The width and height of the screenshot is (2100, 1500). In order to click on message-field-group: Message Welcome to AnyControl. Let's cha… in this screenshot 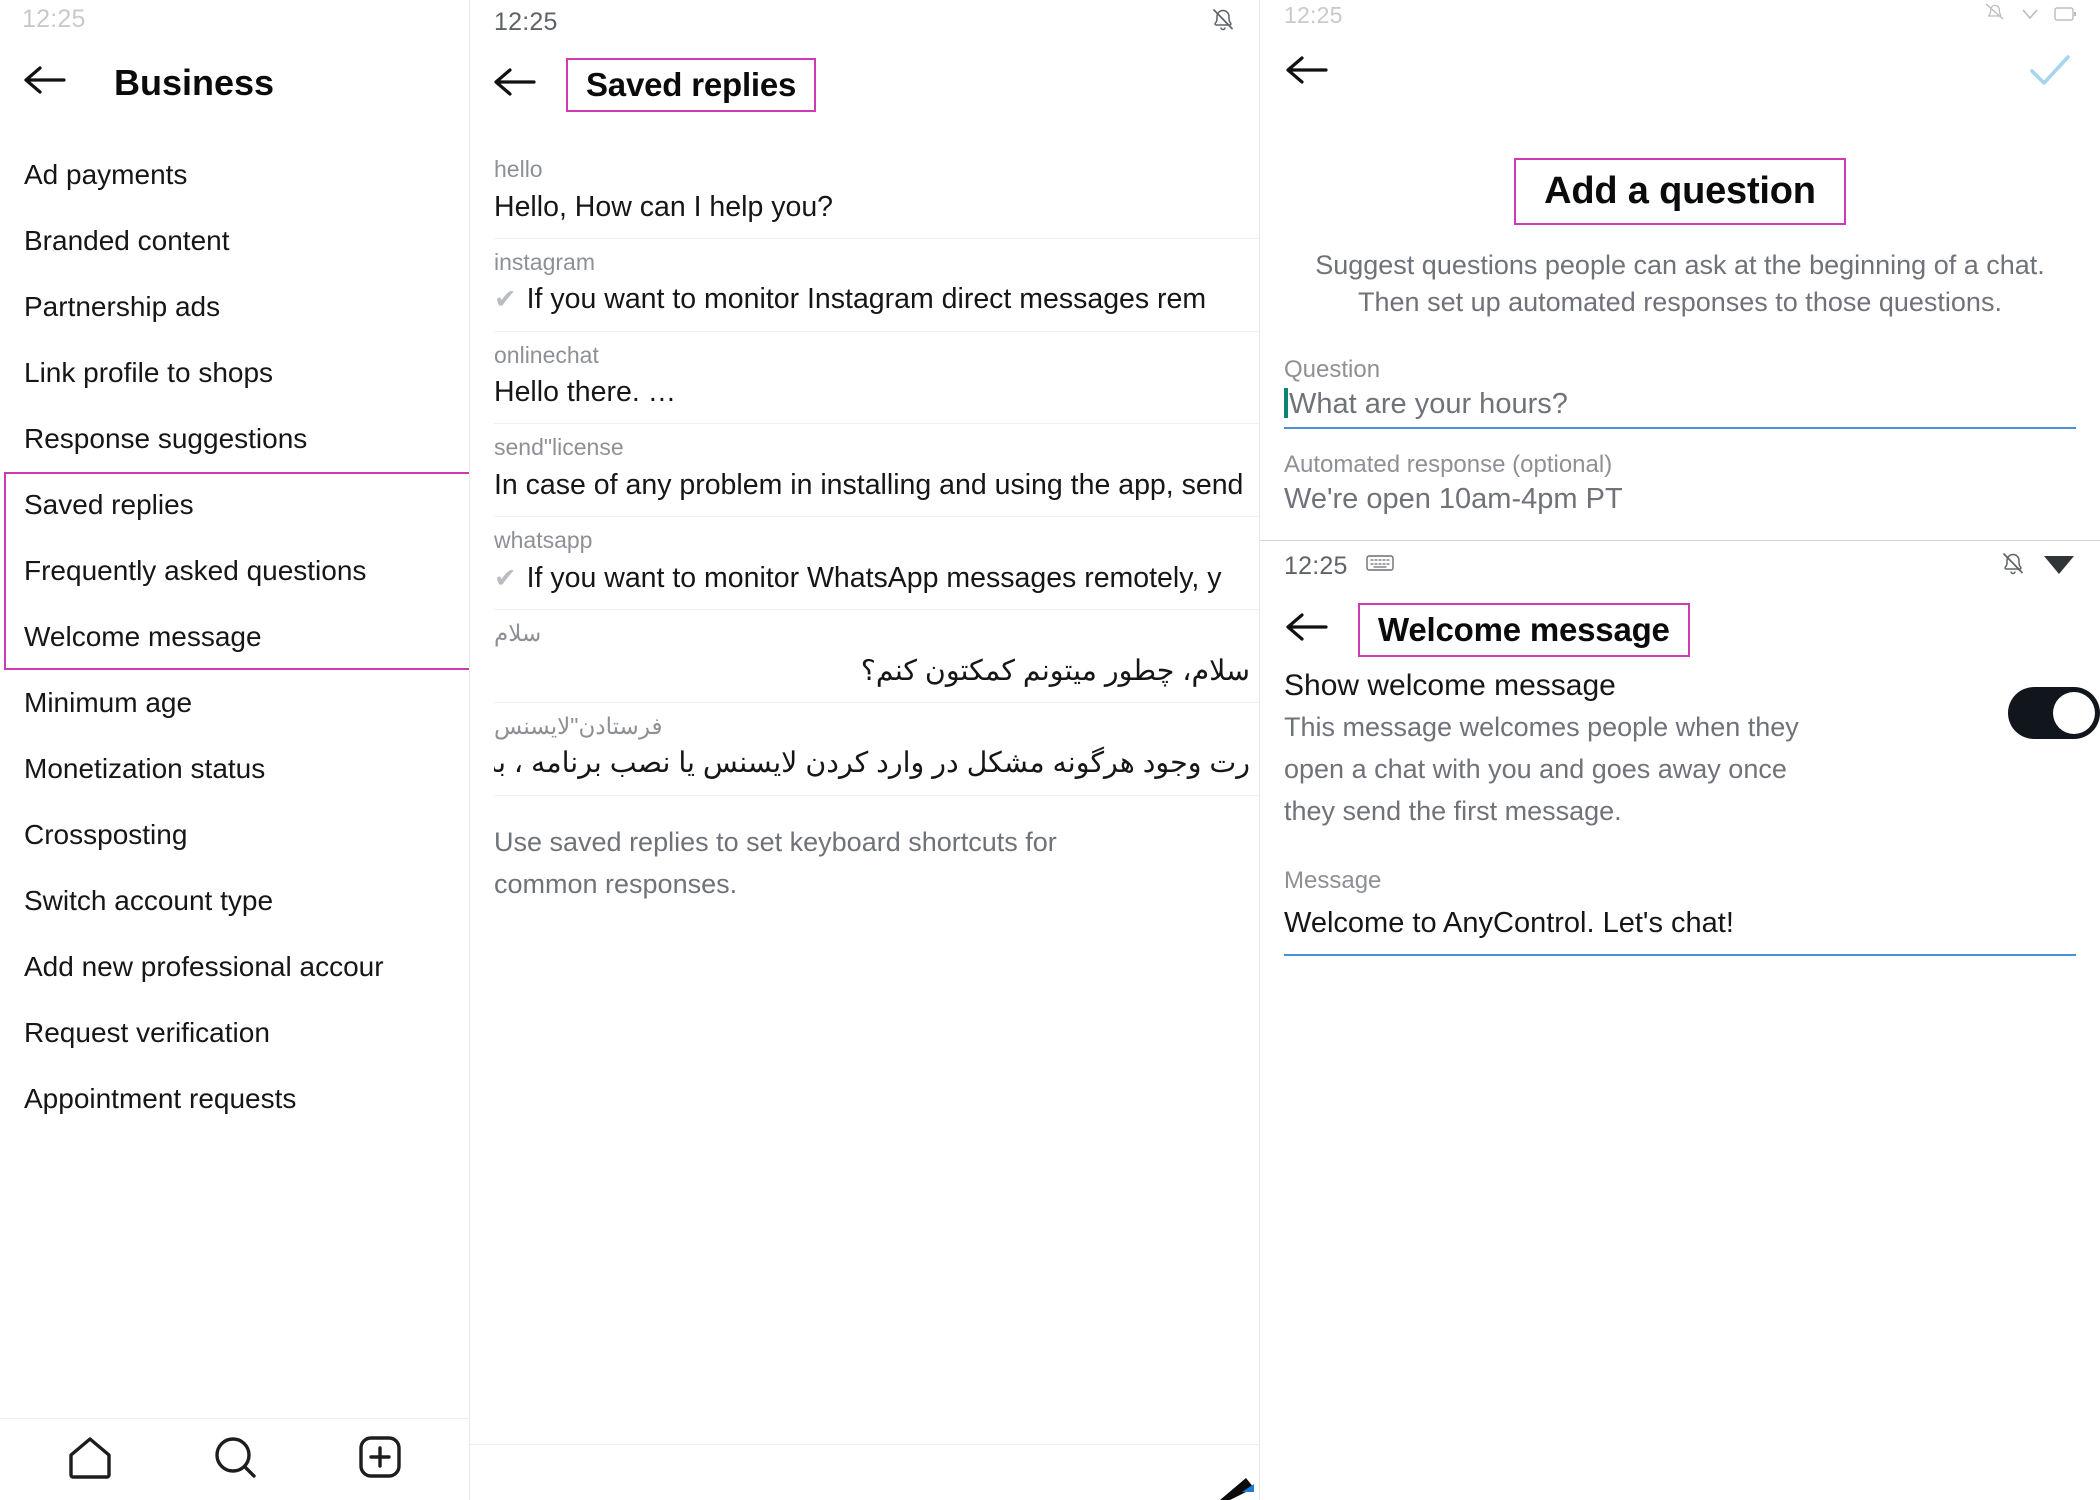, I will do `click(1692, 911)`.